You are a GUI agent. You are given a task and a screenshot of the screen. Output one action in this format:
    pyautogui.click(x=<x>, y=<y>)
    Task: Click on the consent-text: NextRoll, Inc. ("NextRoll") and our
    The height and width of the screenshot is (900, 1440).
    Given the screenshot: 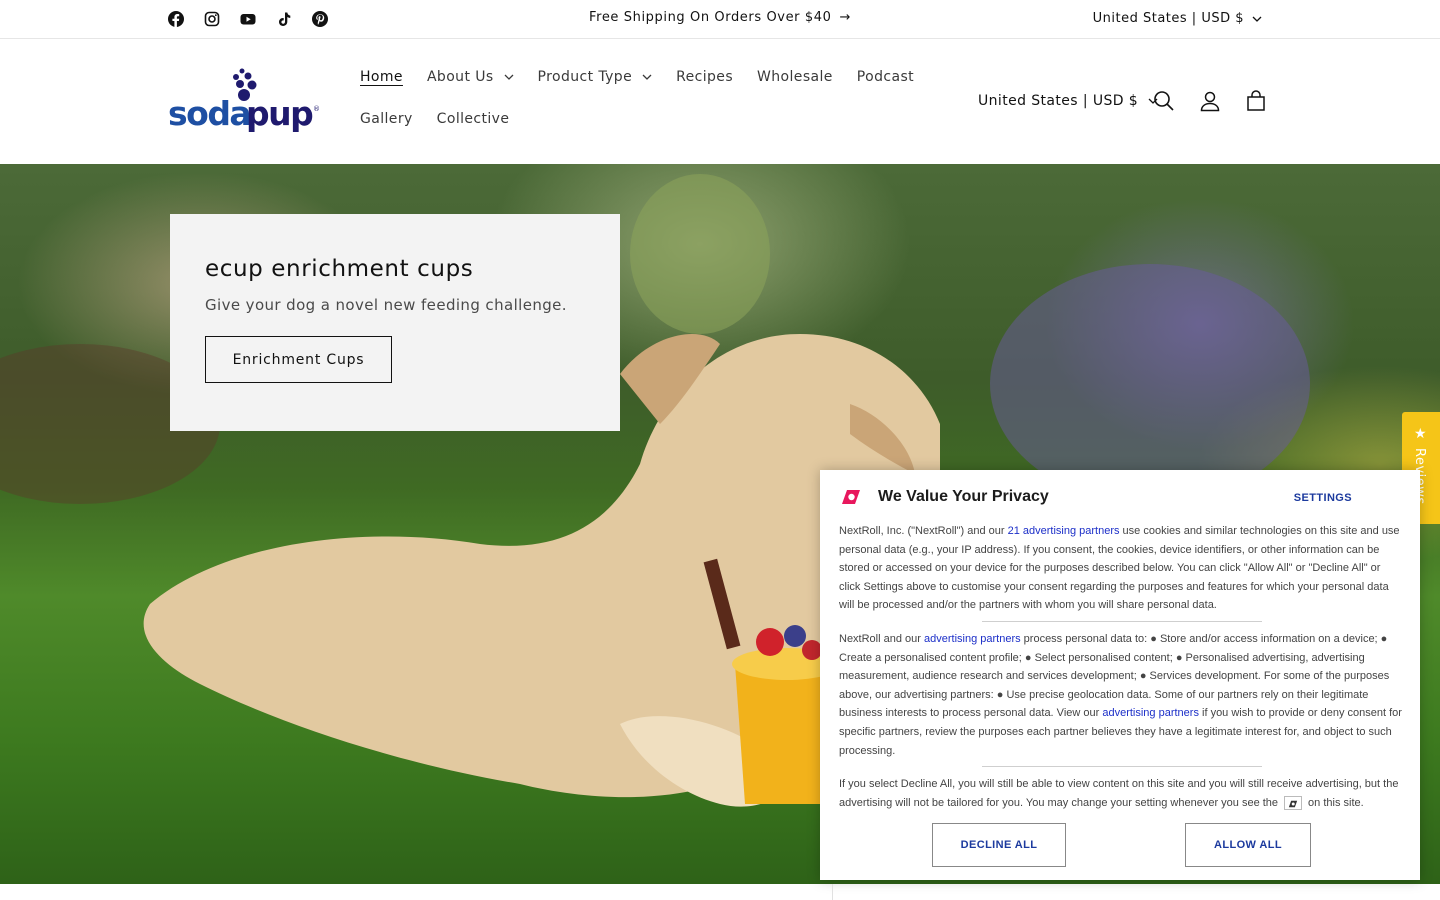 What is the action you would take?
    pyautogui.click(x=923, y=531)
    